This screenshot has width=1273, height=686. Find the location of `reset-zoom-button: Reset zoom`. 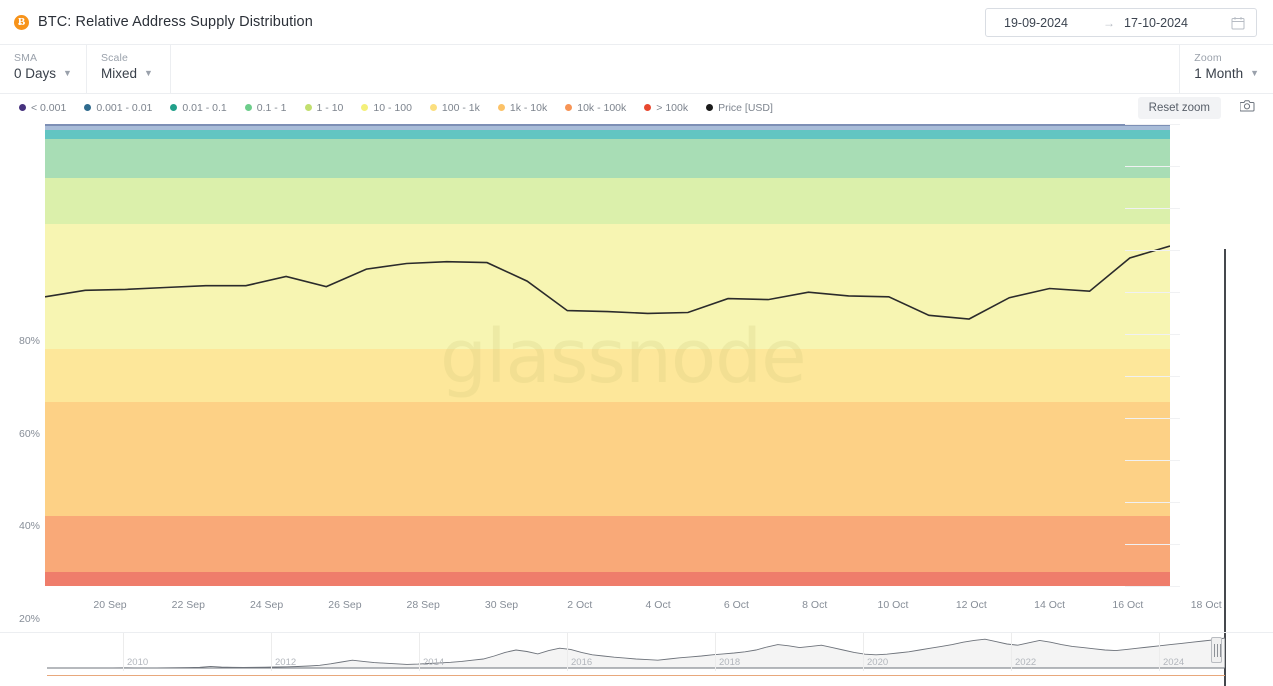

reset-zoom-button: Reset zoom is located at coordinates (1179, 108).